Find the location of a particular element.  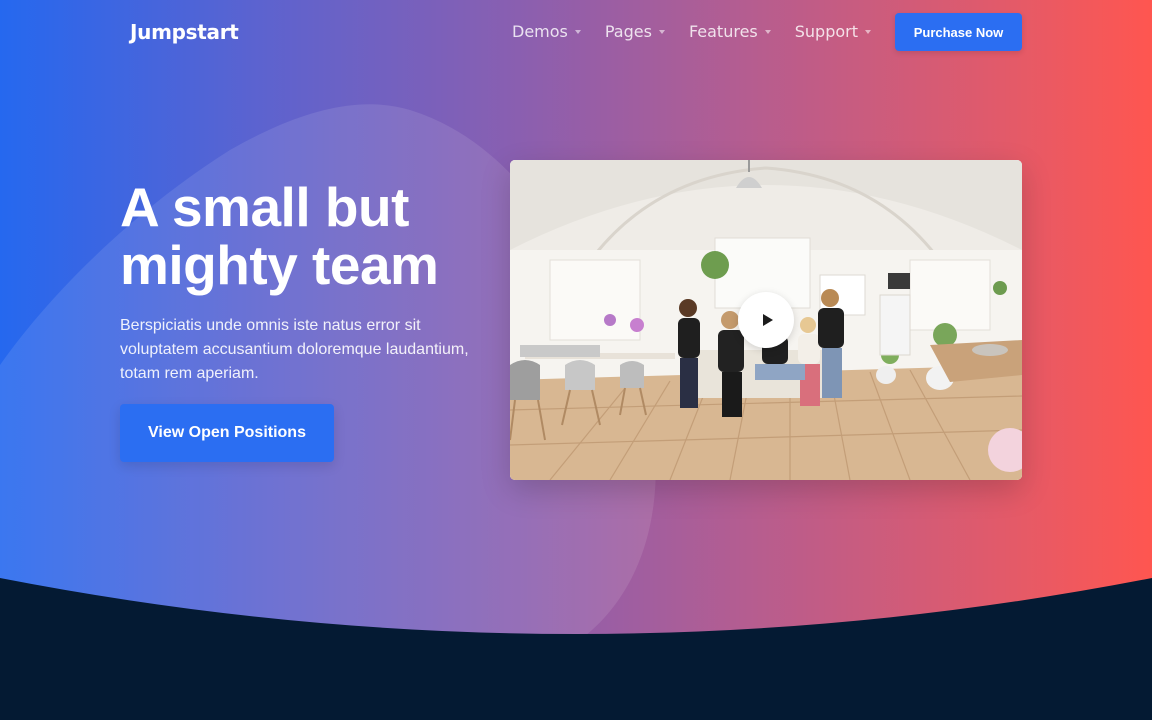

nav-item-demos: Demos is located at coordinates (546, 31).